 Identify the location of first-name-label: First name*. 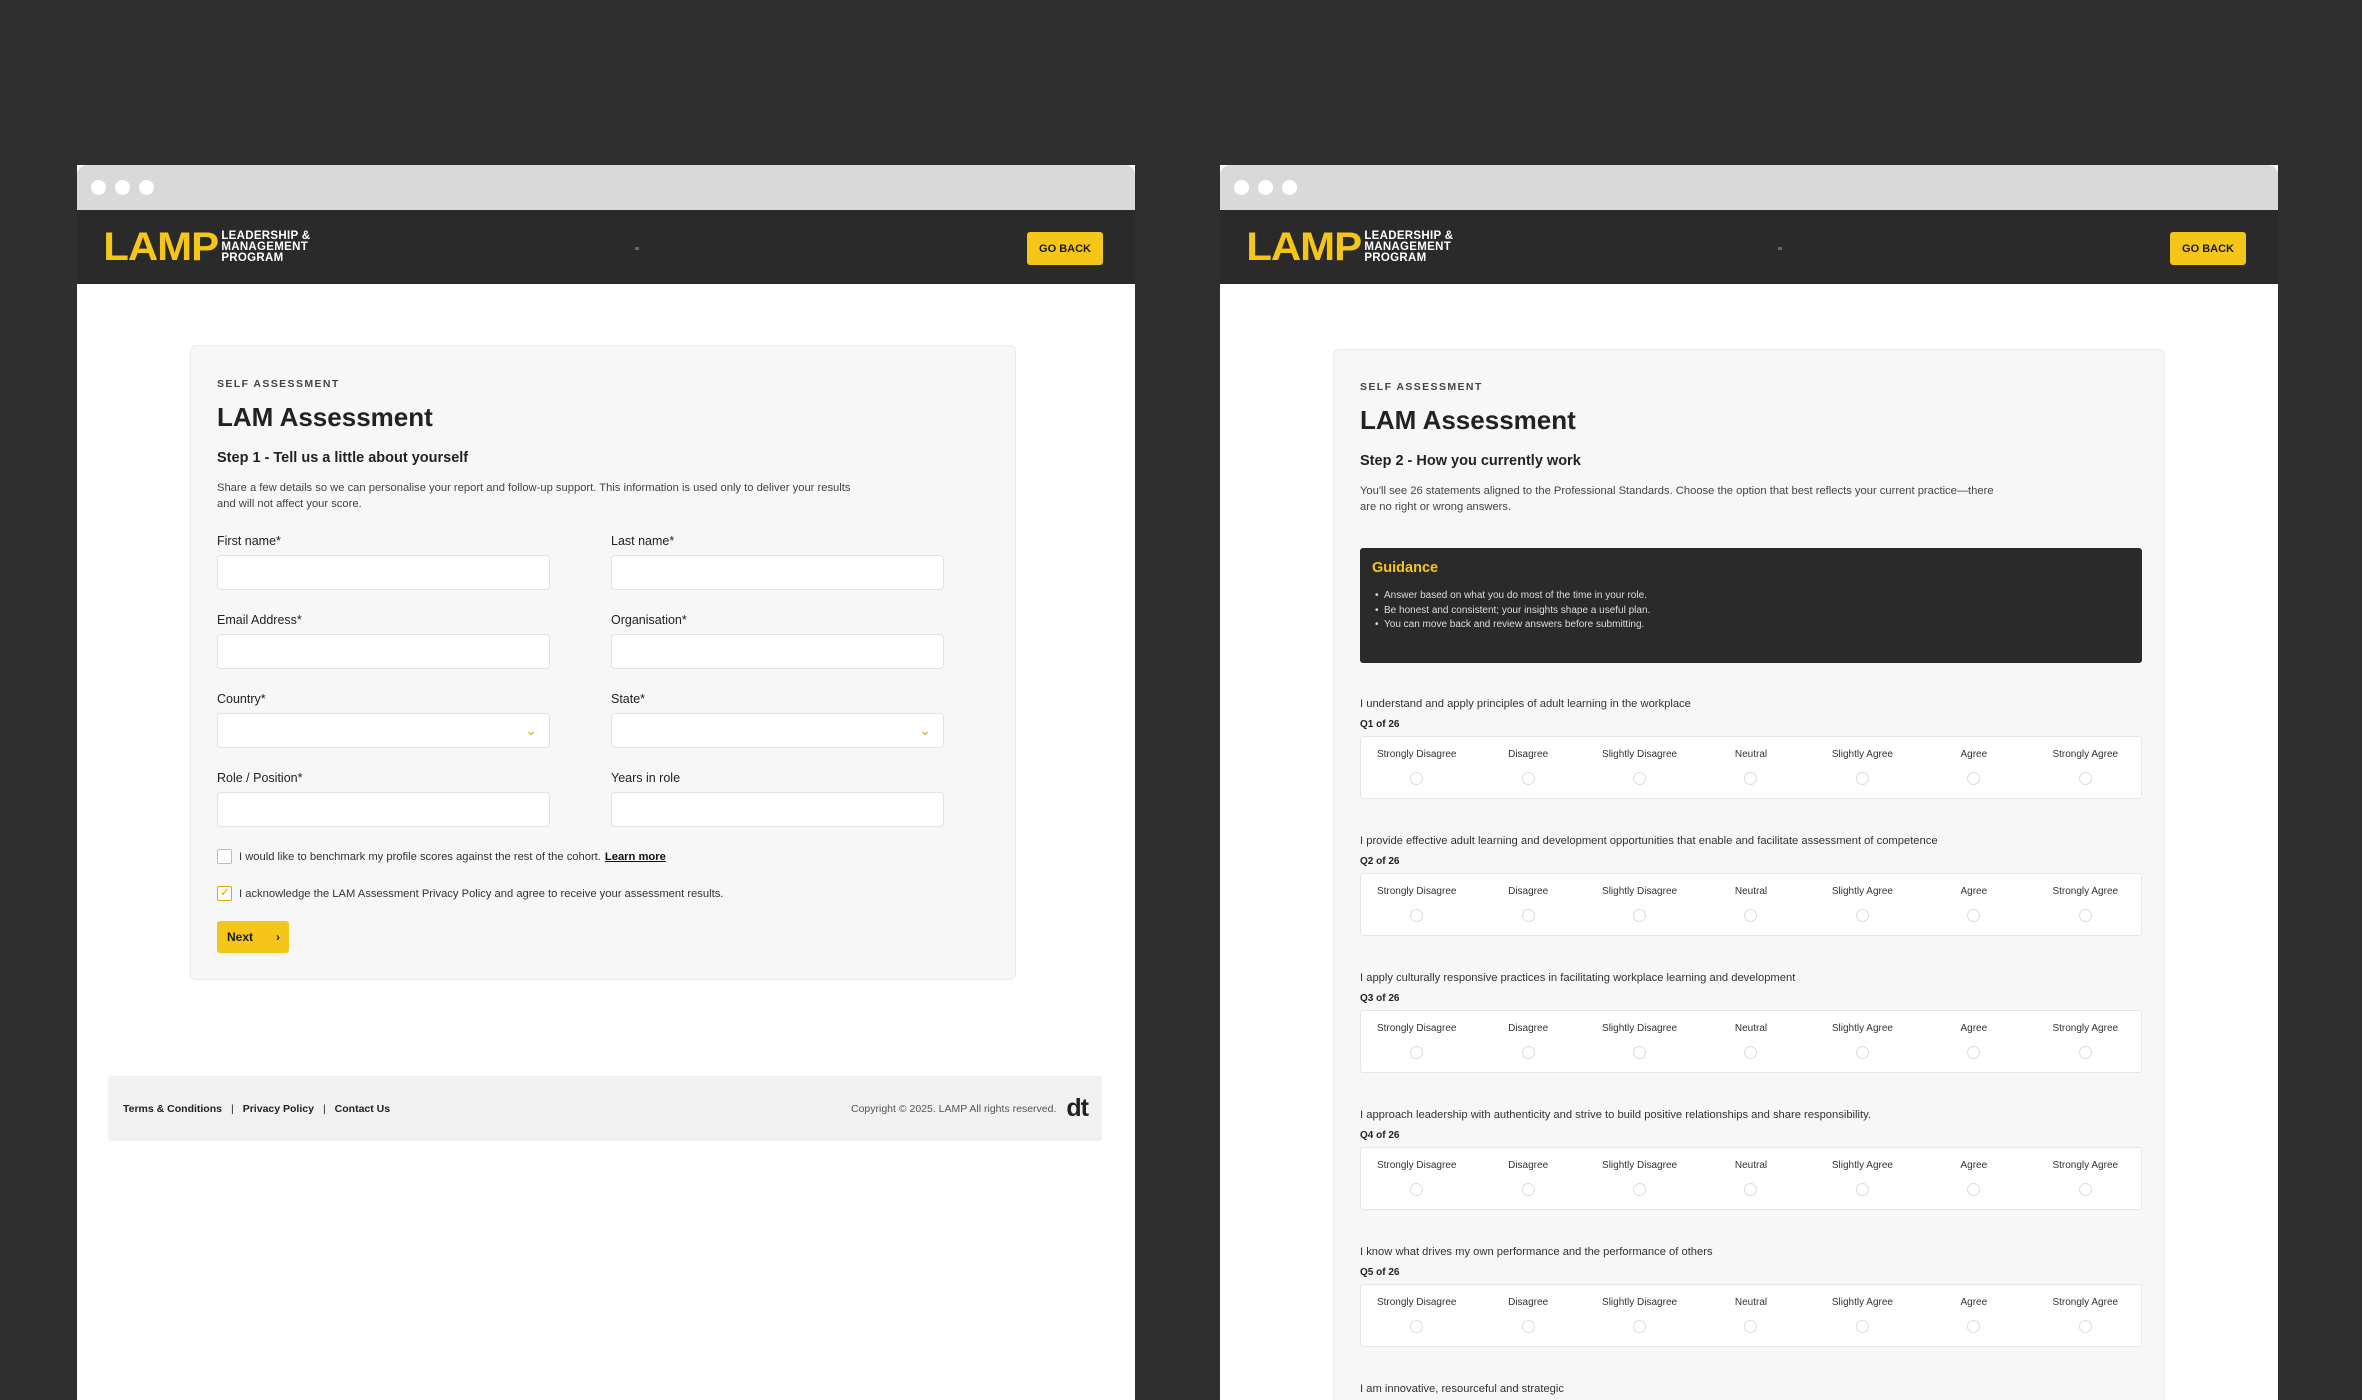
(249, 541).